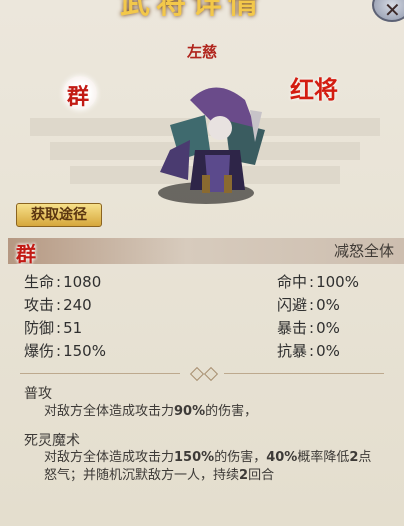 The image size is (404, 526). What do you see at coordinates (39, 351) in the screenshot?
I see `stat-label: 爆伤` at bounding box center [39, 351].